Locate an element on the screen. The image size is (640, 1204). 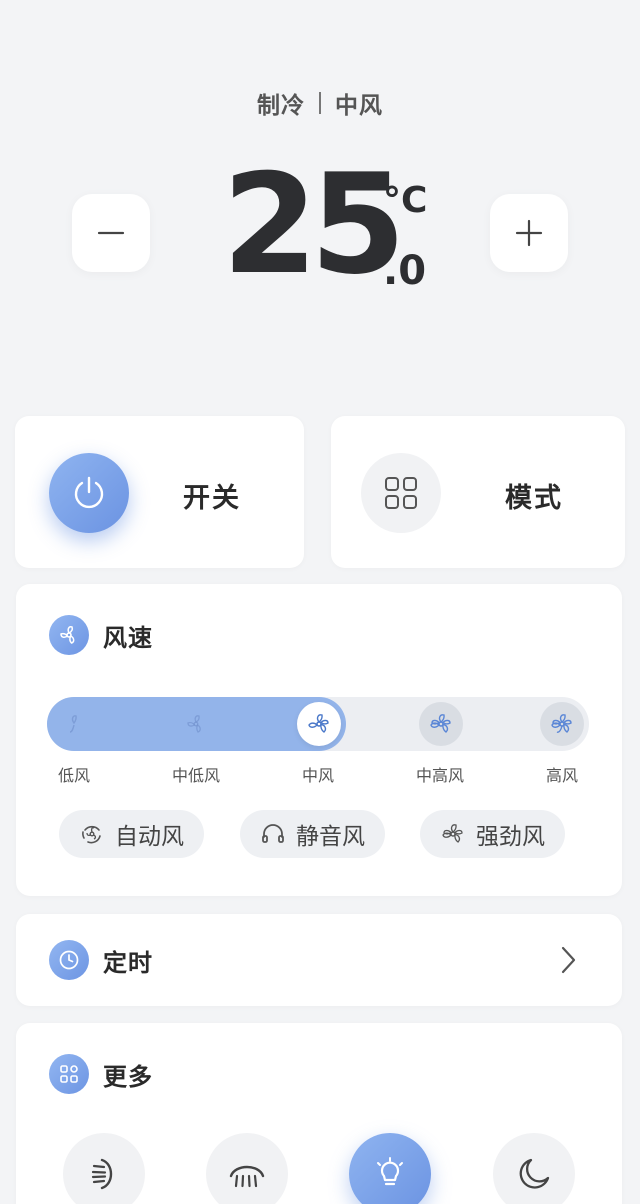
clock-icon is located at coordinates (69, 960).